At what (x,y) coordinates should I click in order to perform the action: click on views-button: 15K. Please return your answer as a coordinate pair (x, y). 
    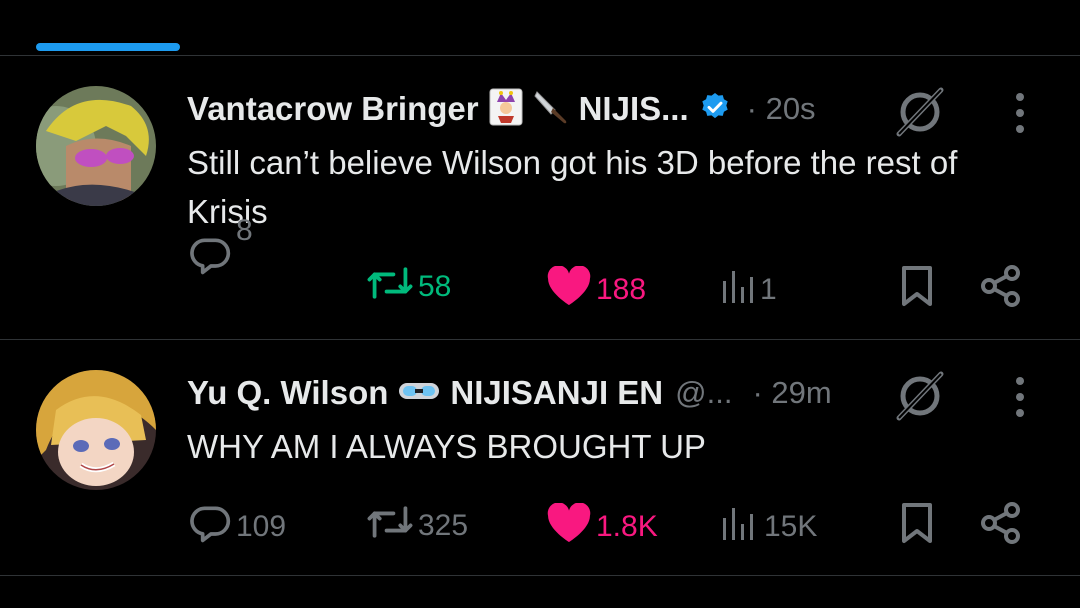
    Looking at the image, I should click on (768, 527).